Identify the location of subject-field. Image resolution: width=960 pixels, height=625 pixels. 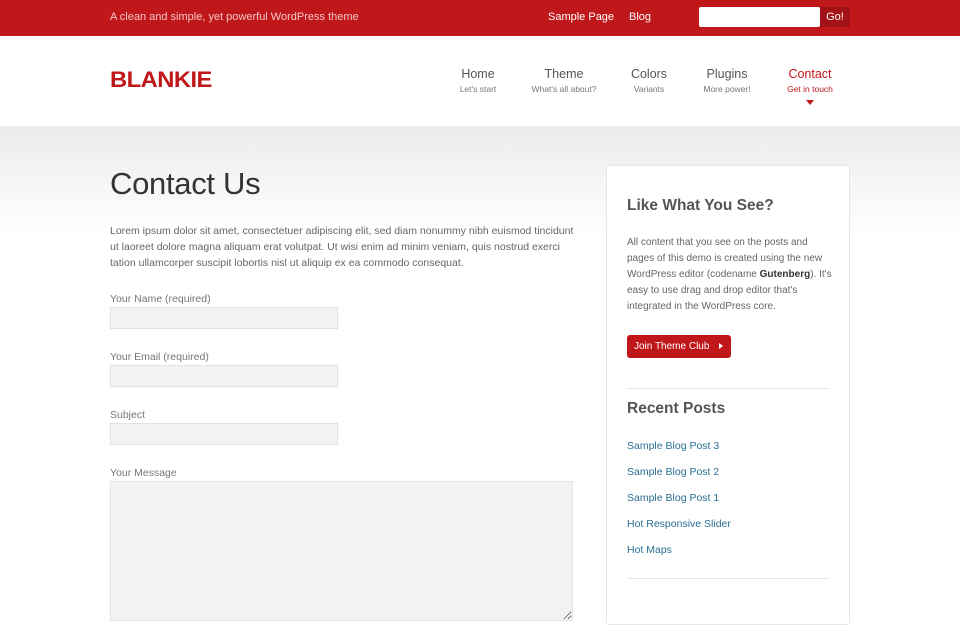
(224, 434).